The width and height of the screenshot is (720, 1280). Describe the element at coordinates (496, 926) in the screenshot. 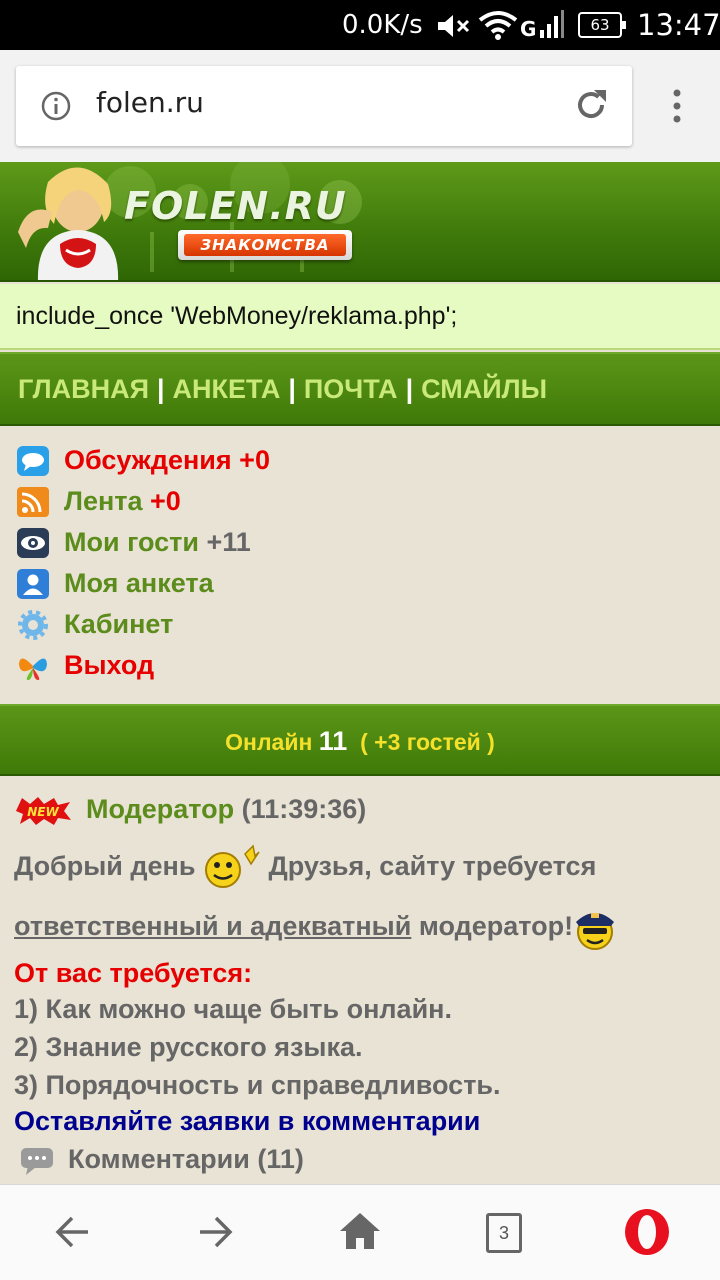

I see `post-text: модератор!` at that location.